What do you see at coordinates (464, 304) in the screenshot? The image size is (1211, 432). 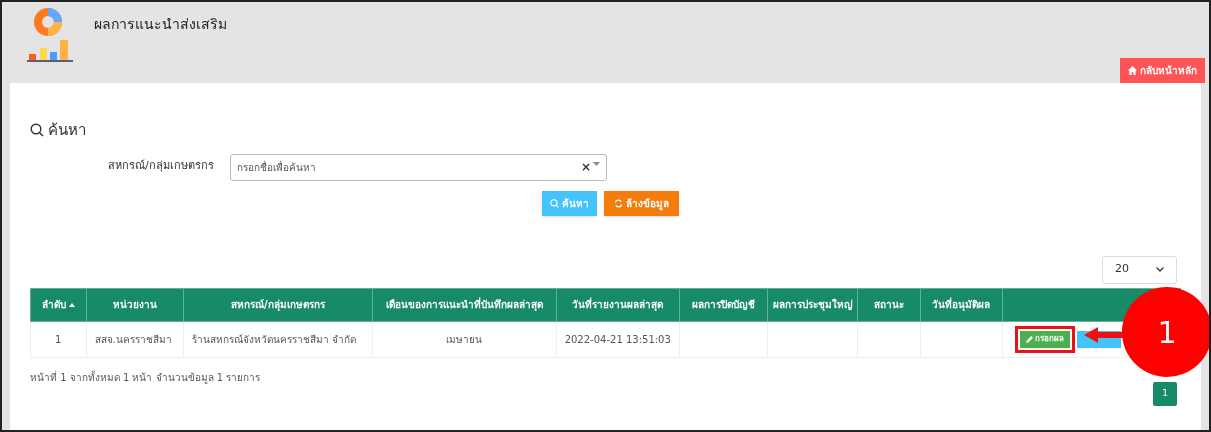 I see `column-header: เดือนของการแนะนำที่บันทึกผลล่าสุด` at bounding box center [464, 304].